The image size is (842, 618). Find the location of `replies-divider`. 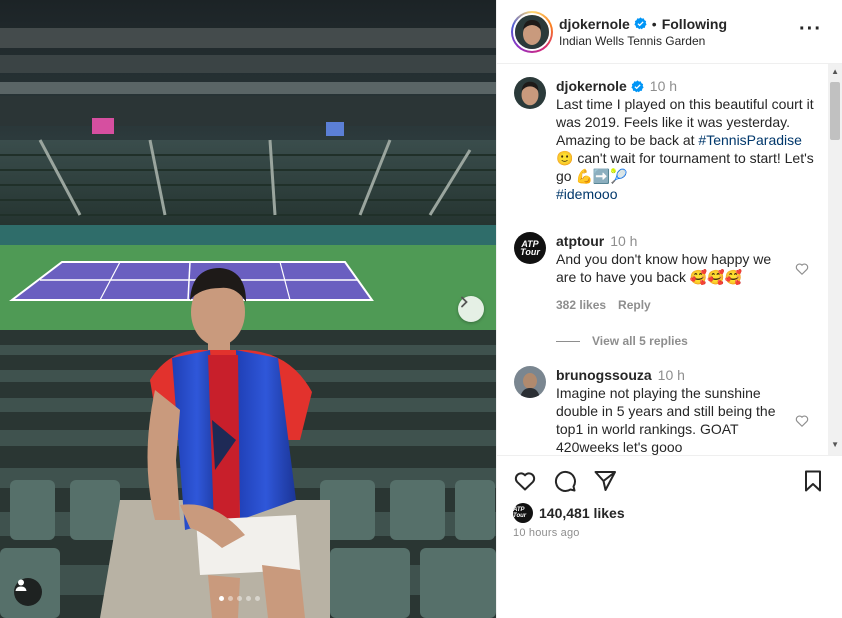

replies-divider is located at coordinates (568, 341).